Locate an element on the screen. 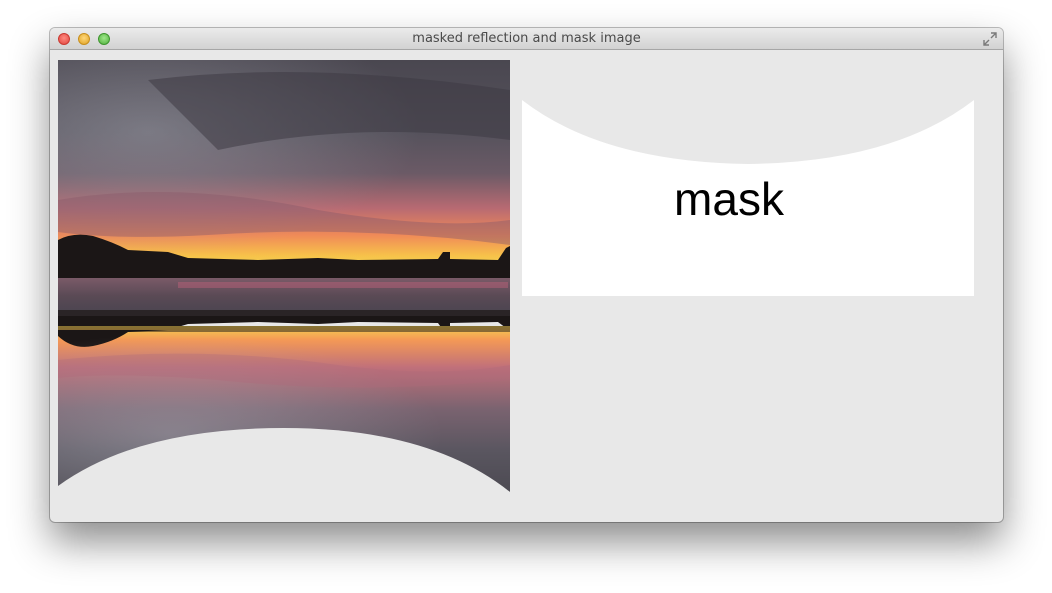 This screenshot has width=1052, height=593. mask-label: mask is located at coordinates (729, 199).